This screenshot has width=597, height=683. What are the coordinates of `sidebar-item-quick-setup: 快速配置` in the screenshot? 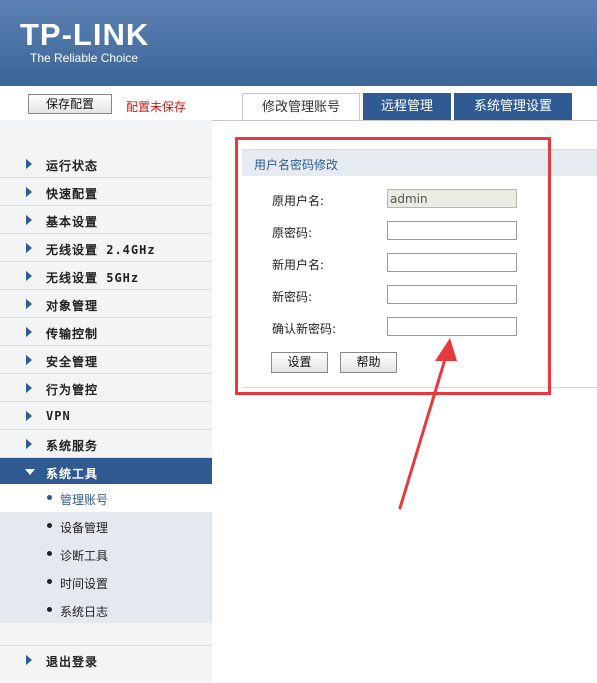 It's located at (106, 192).